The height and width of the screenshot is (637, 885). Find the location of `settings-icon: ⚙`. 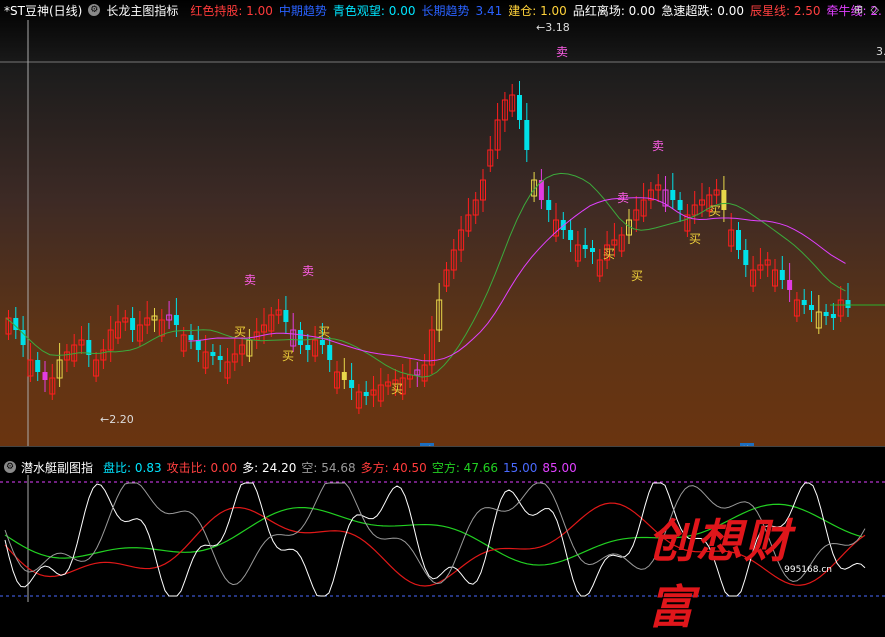

settings-icon: ⚙ is located at coordinates (10, 467).